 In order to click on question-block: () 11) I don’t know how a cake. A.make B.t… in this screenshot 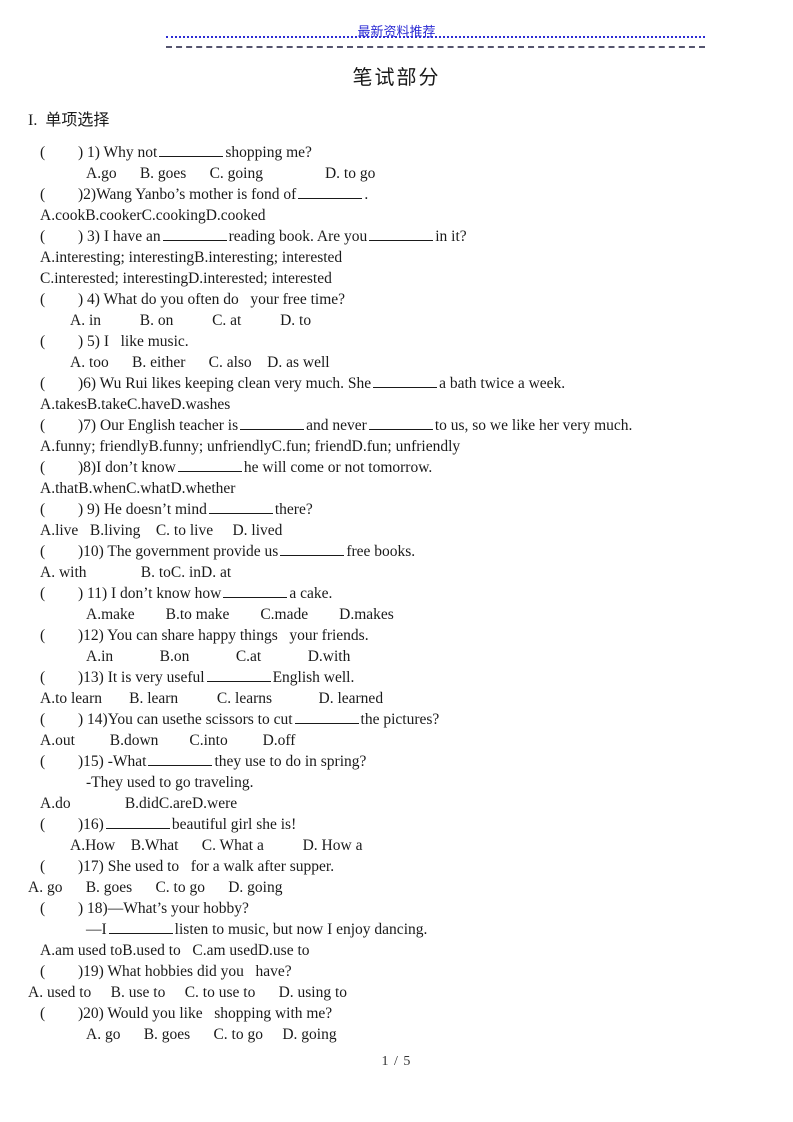, I will do `click(396, 604)`.